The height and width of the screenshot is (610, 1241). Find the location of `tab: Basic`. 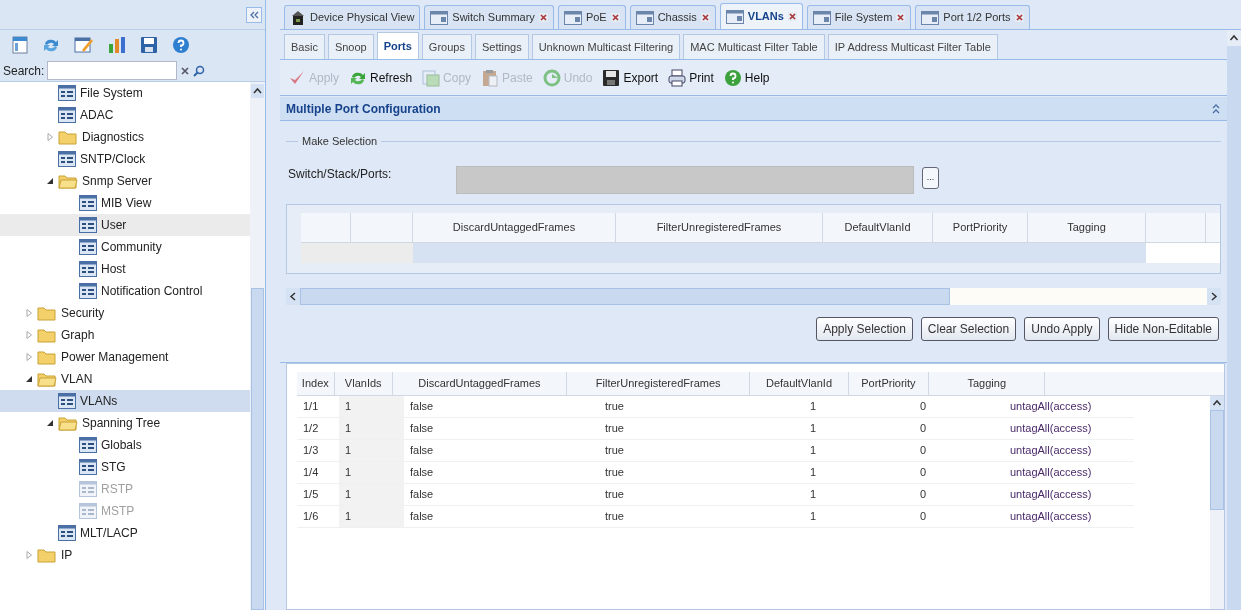

tab: Basic is located at coordinates (304, 46).